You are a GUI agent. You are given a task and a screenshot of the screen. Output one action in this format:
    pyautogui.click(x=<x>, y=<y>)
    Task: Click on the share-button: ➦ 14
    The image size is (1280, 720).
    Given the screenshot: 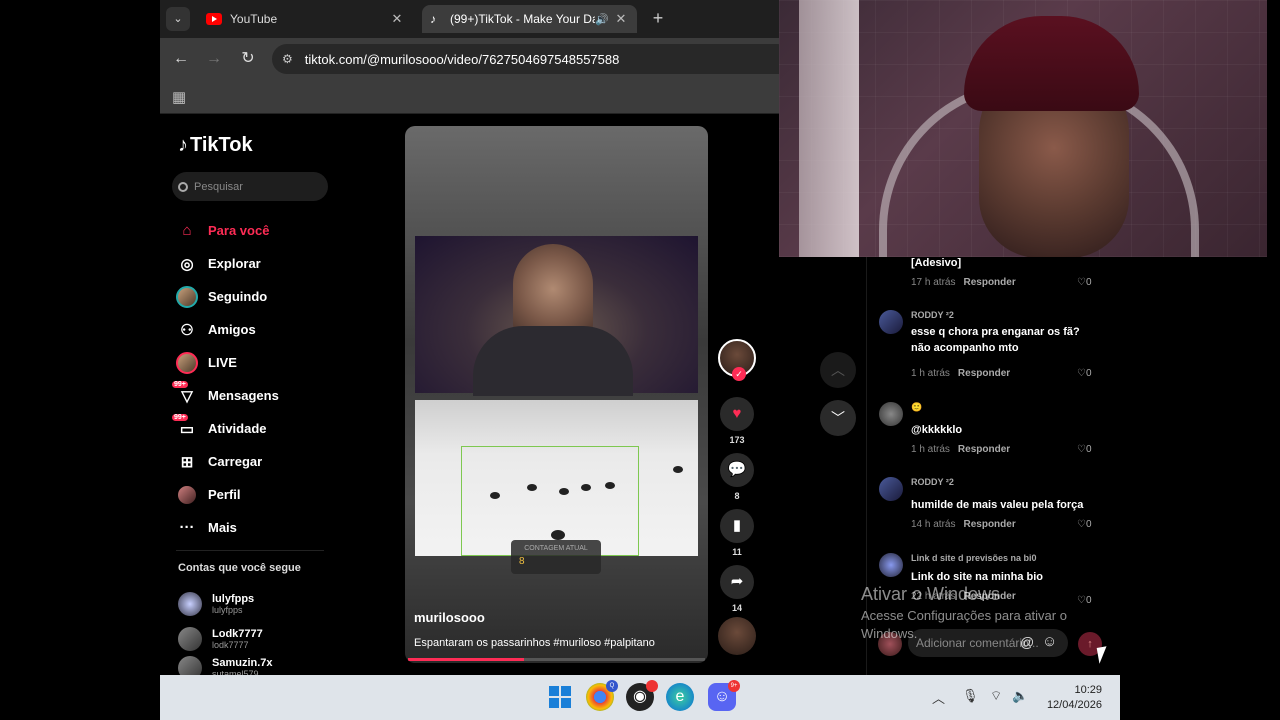 What is the action you would take?
    pyautogui.click(x=737, y=589)
    